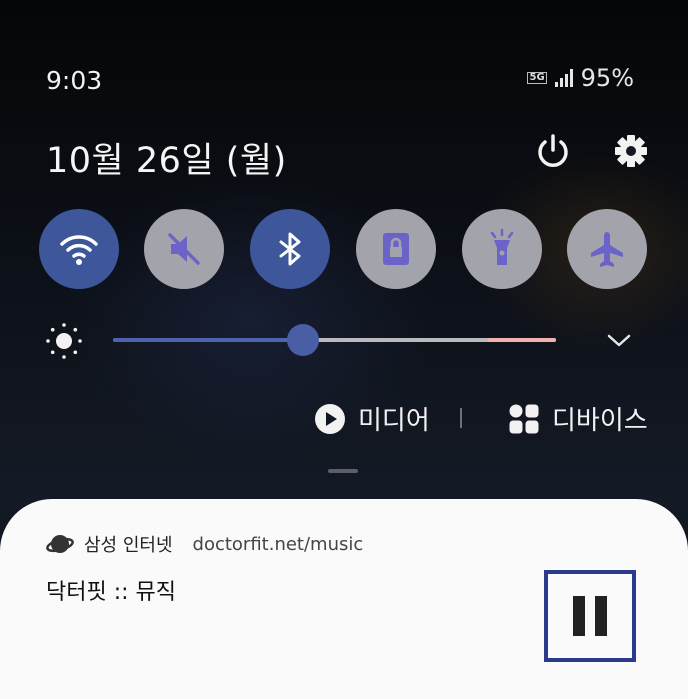 The height and width of the screenshot is (699, 688). What do you see at coordinates (334, 340) in the screenshot?
I see `brightness-slider` at bounding box center [334, 340].